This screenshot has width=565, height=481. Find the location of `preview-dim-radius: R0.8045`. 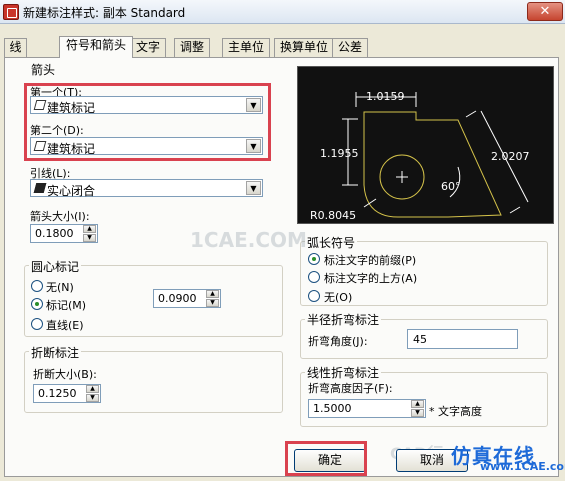

preview-dim-radius: R0.8045 is located at coordinates (333, 215).